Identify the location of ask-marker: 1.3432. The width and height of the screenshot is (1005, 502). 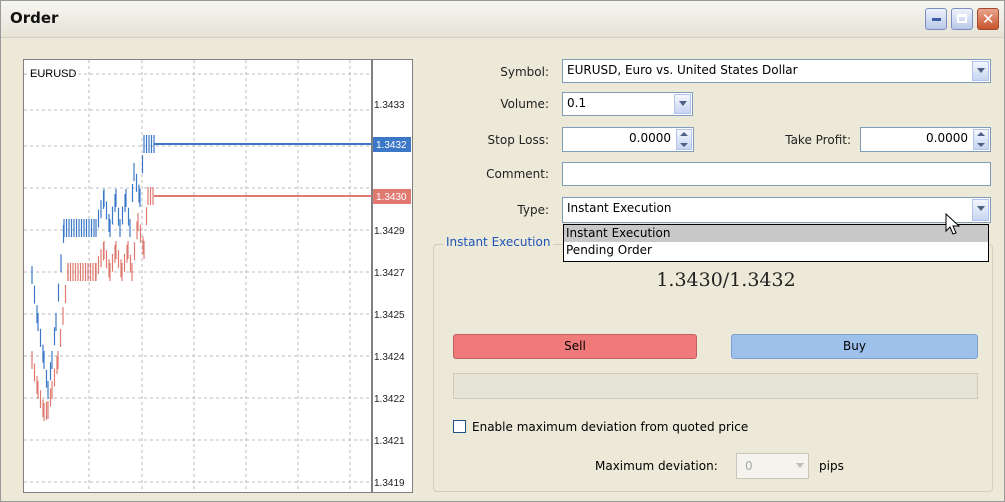
(391, 145).